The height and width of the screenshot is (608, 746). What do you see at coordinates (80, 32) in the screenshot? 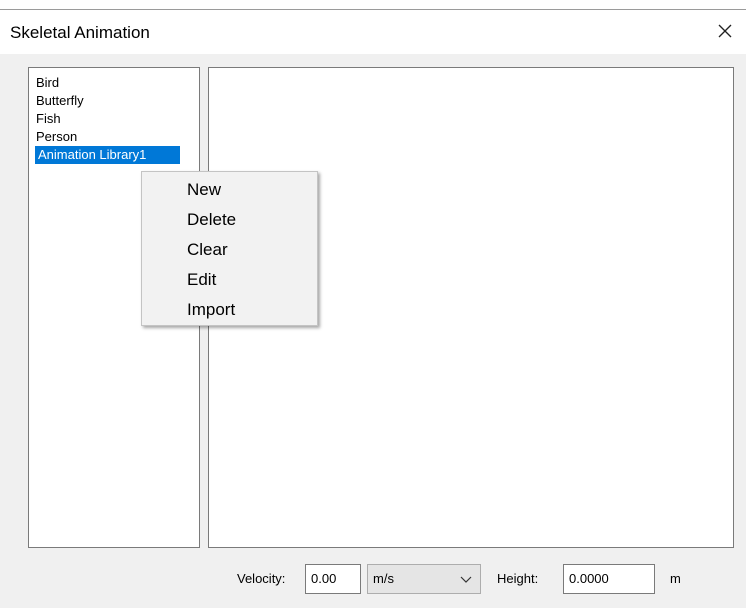
I see `window-title: Skeletal Animation` at bounding box center [80, 32].